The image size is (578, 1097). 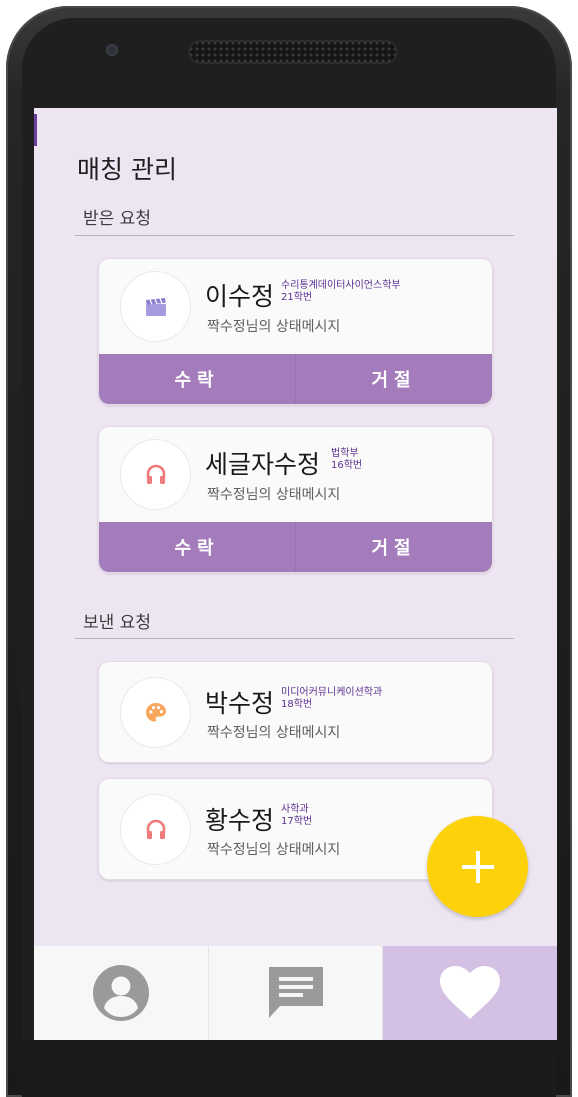 I want to click on recipient-meta: 사학과 17학번, so click(x=296, y=816).